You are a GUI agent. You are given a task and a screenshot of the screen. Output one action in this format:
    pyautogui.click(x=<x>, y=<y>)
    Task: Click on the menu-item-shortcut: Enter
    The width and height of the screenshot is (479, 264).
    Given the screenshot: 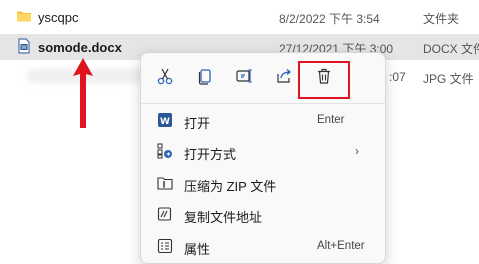 What is the action you would take?
    pyautogui.click(x=331, y=120)
    